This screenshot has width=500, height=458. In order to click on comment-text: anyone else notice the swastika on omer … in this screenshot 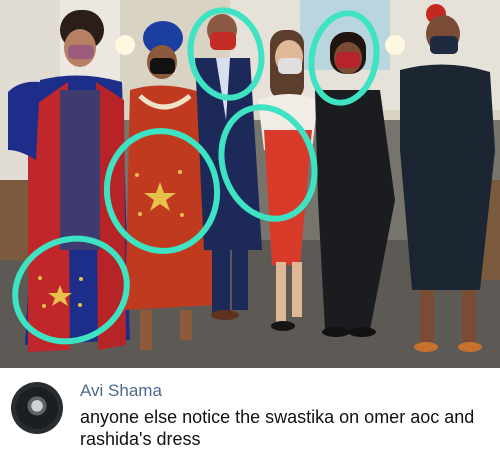, I will do `click(277, 428)`.